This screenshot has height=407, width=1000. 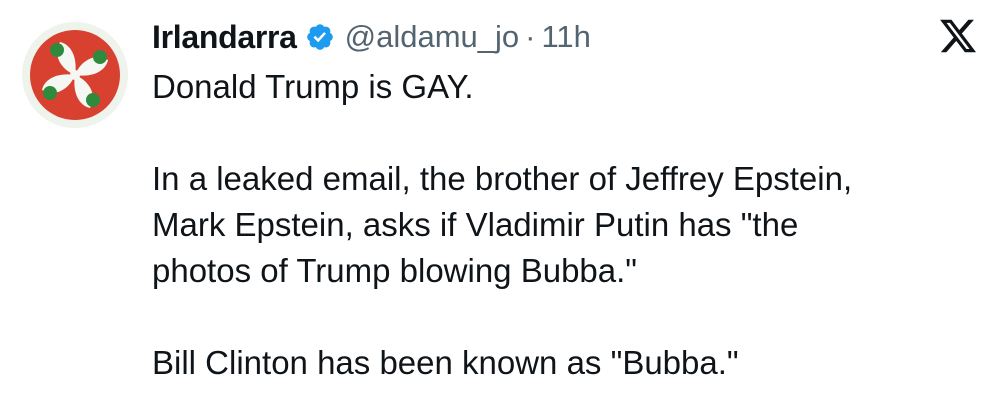 What do you see at coordinates (432, 37) in the screenshot?
I see `user-handle: @aldamu_jo` at bounding box center [432, 37].